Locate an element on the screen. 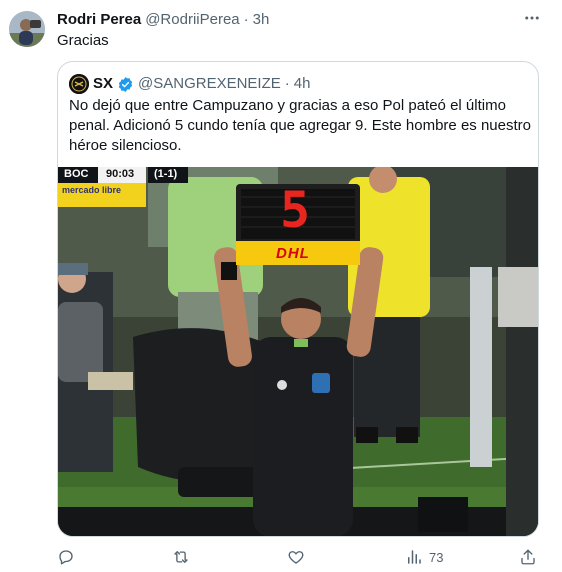 This screenshot has width=562, height=572. share-icon is located at coordinates (528, 557).